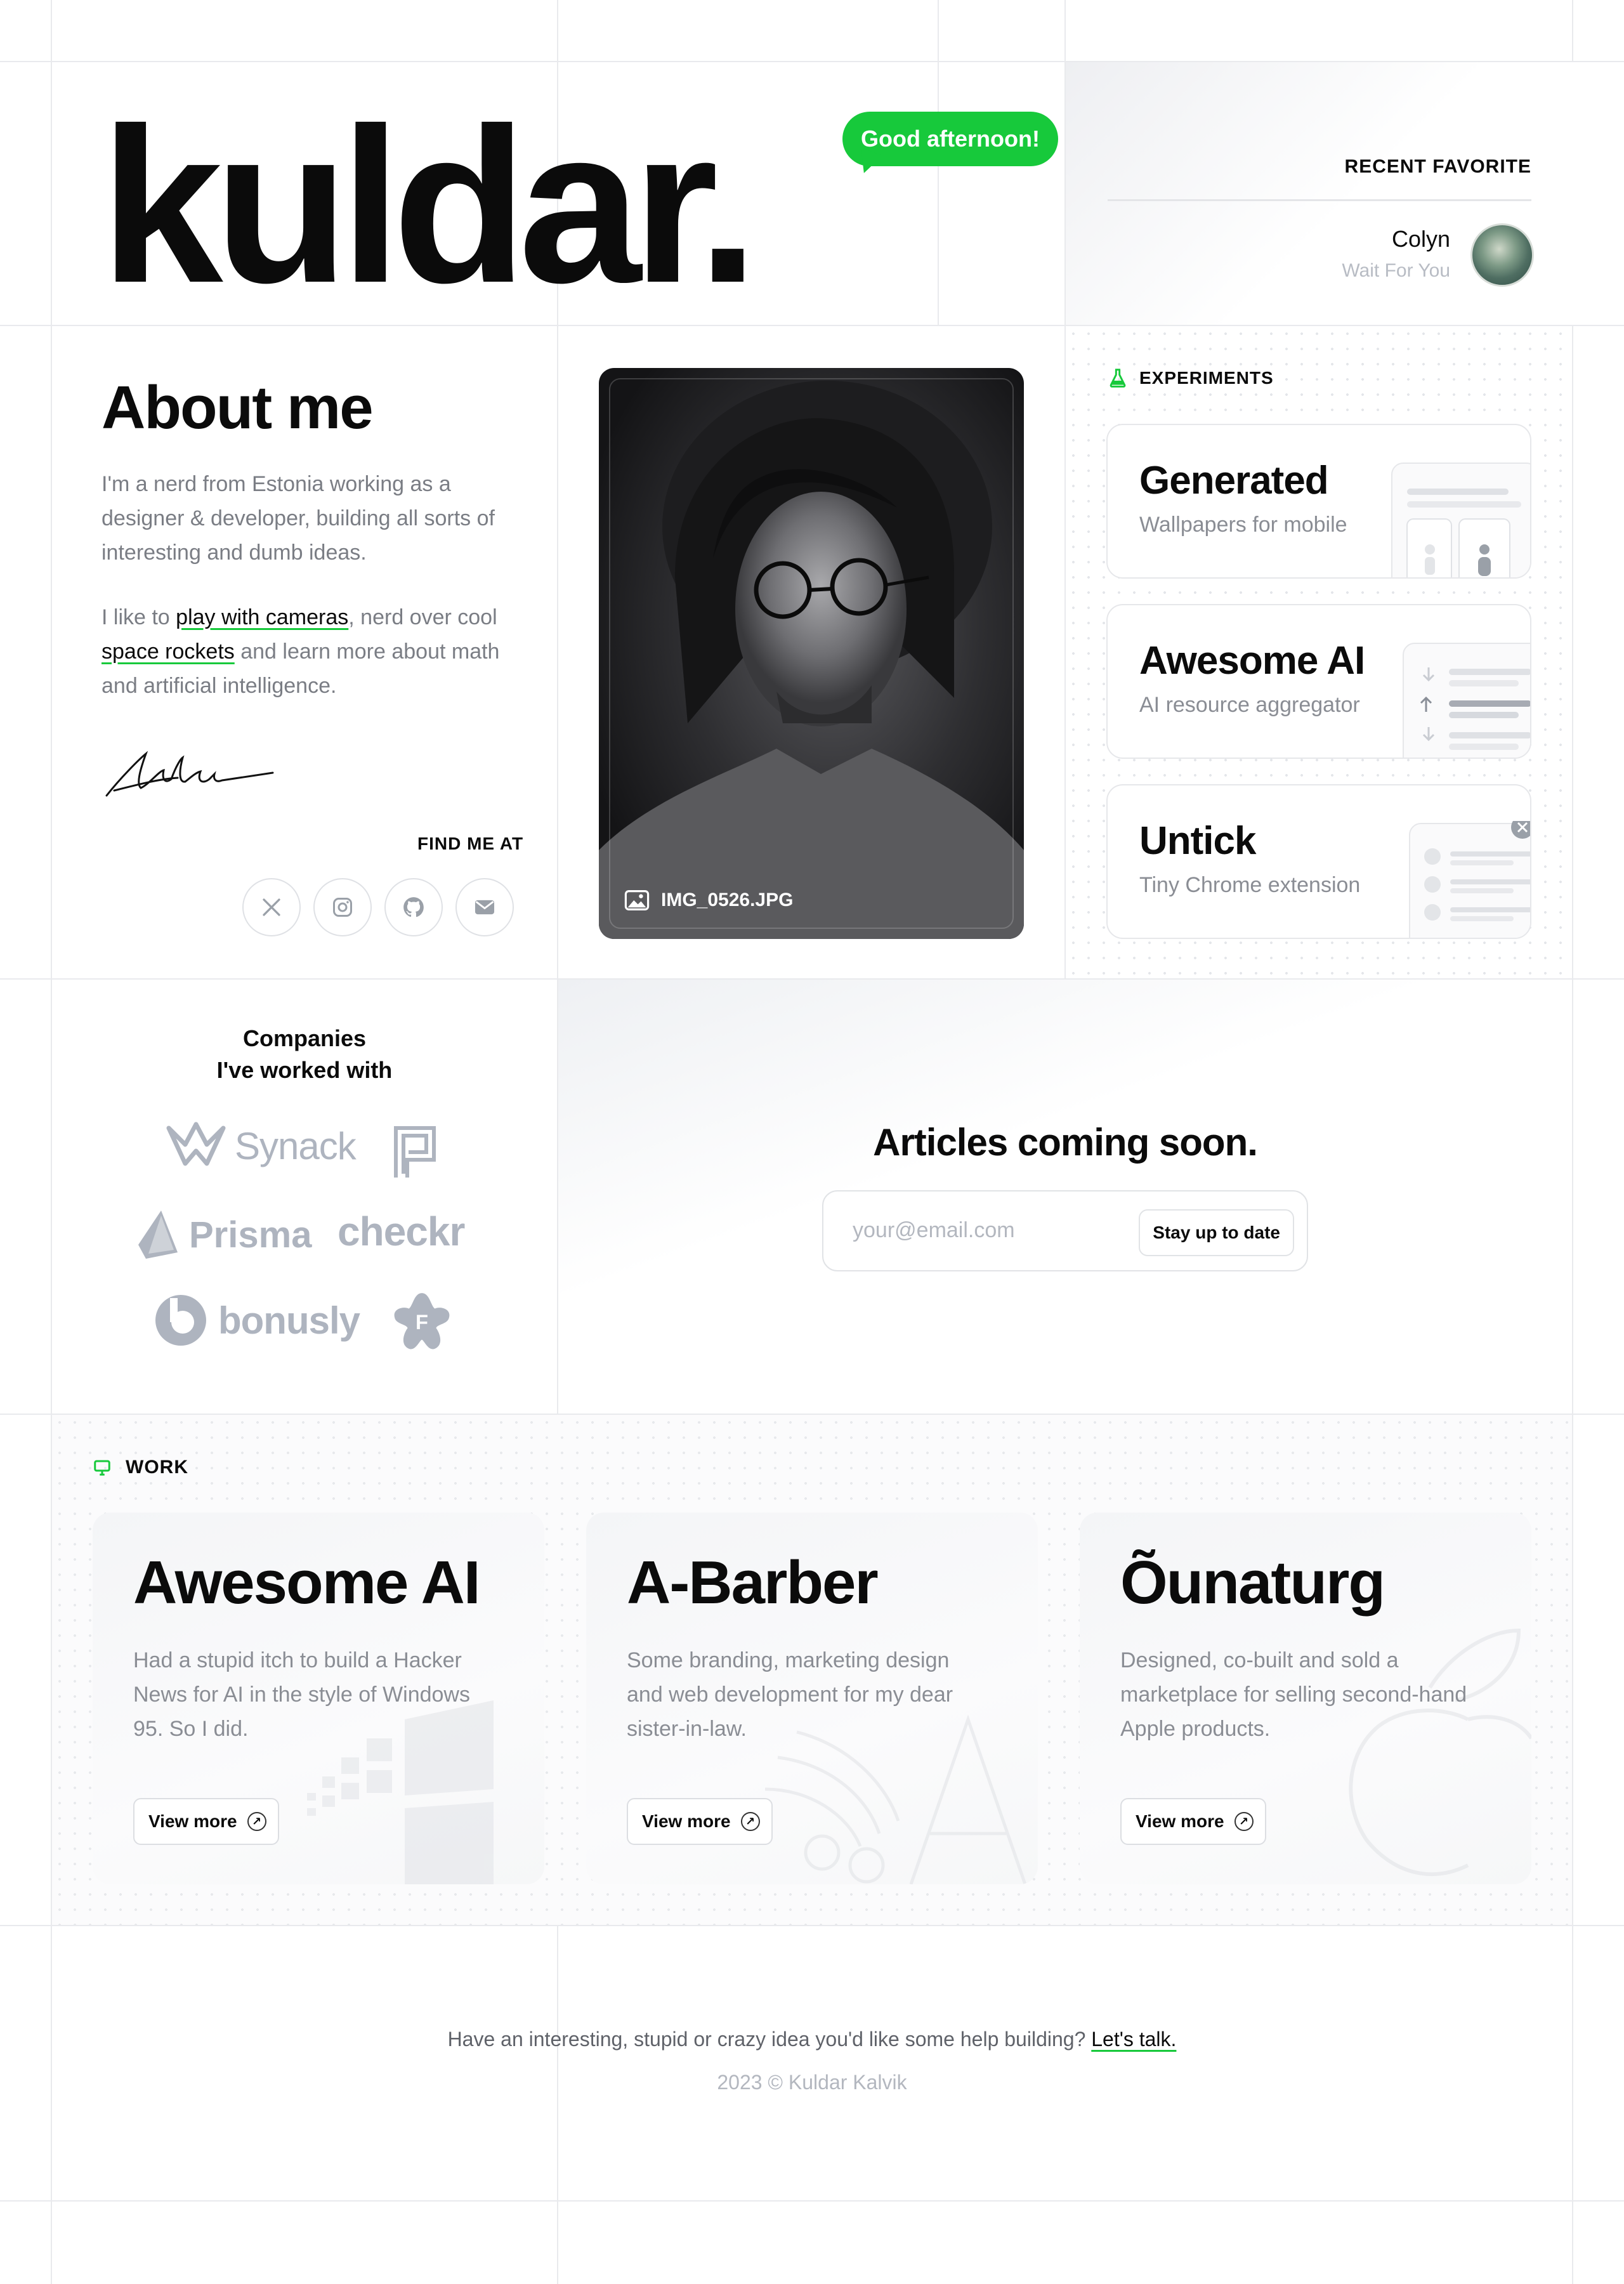 The image size is (1624, 2284). Describe the element at coordinates (296, 1145) in the screenshot. I see `company-name: Synack` at that location.